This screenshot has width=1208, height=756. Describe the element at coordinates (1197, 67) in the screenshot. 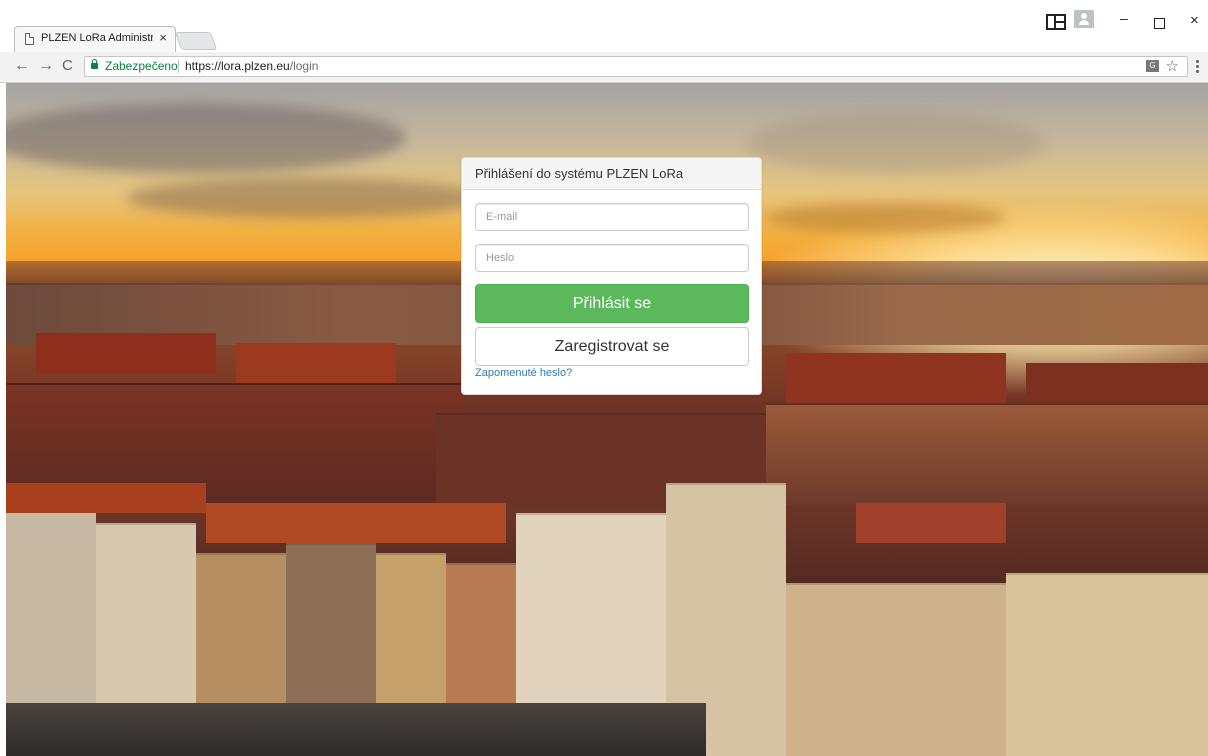

I see `kebab-menu-icon` at that location.